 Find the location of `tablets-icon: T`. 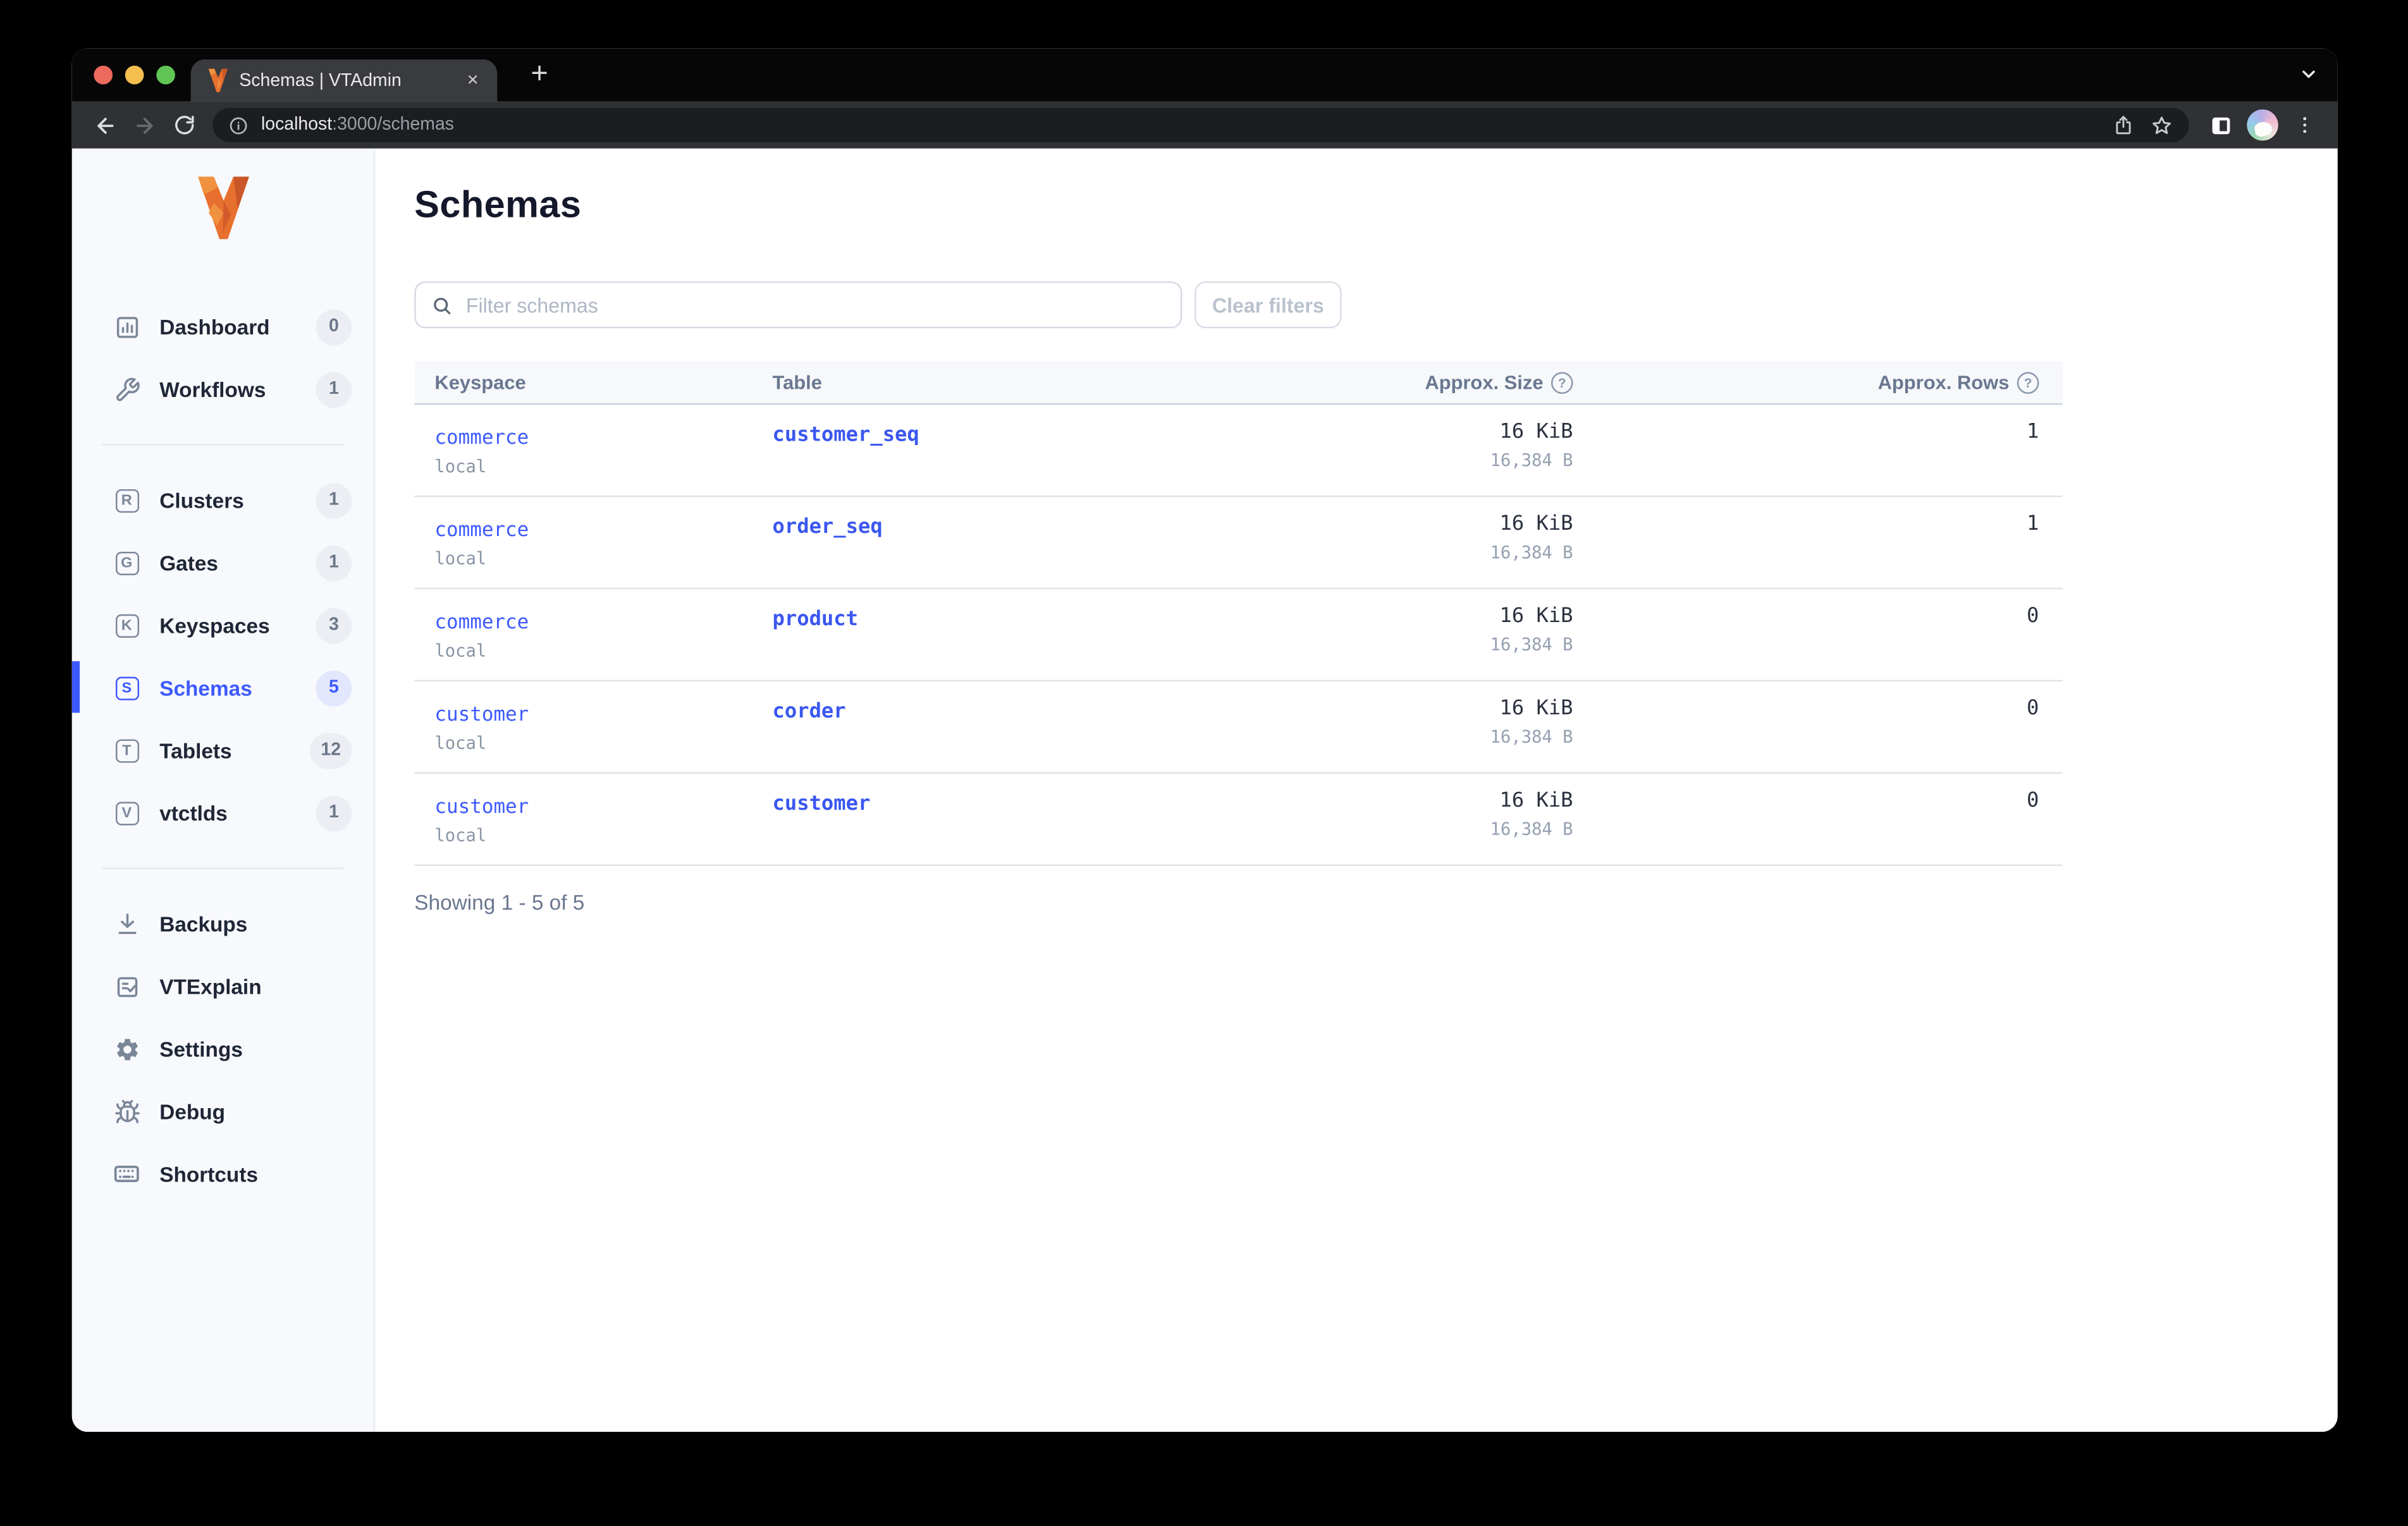

tablets-icon: T is located at coordinates (127, 750).